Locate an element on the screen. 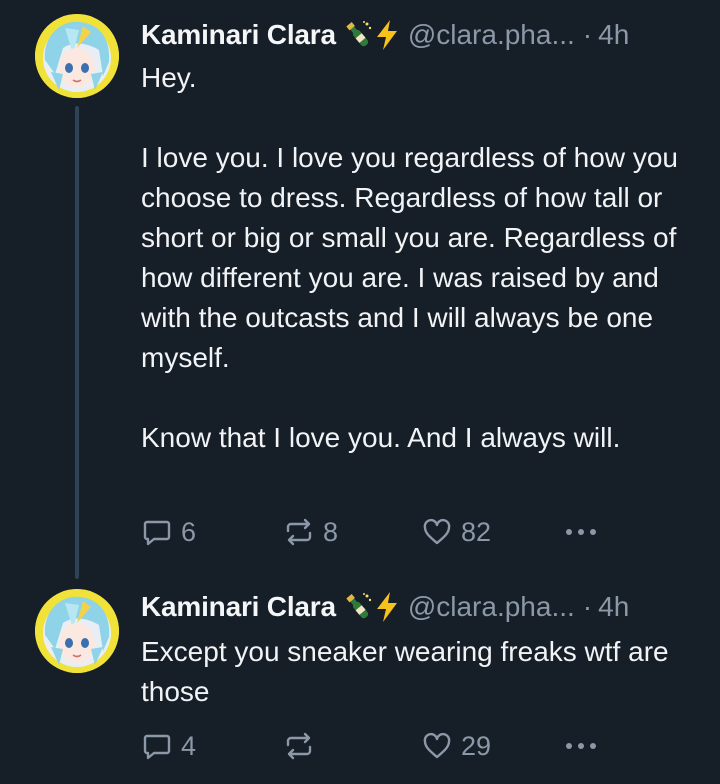 The height and width of the screenshot is (784, 720). reply-count: 4 is located at coordinates (189, 745).